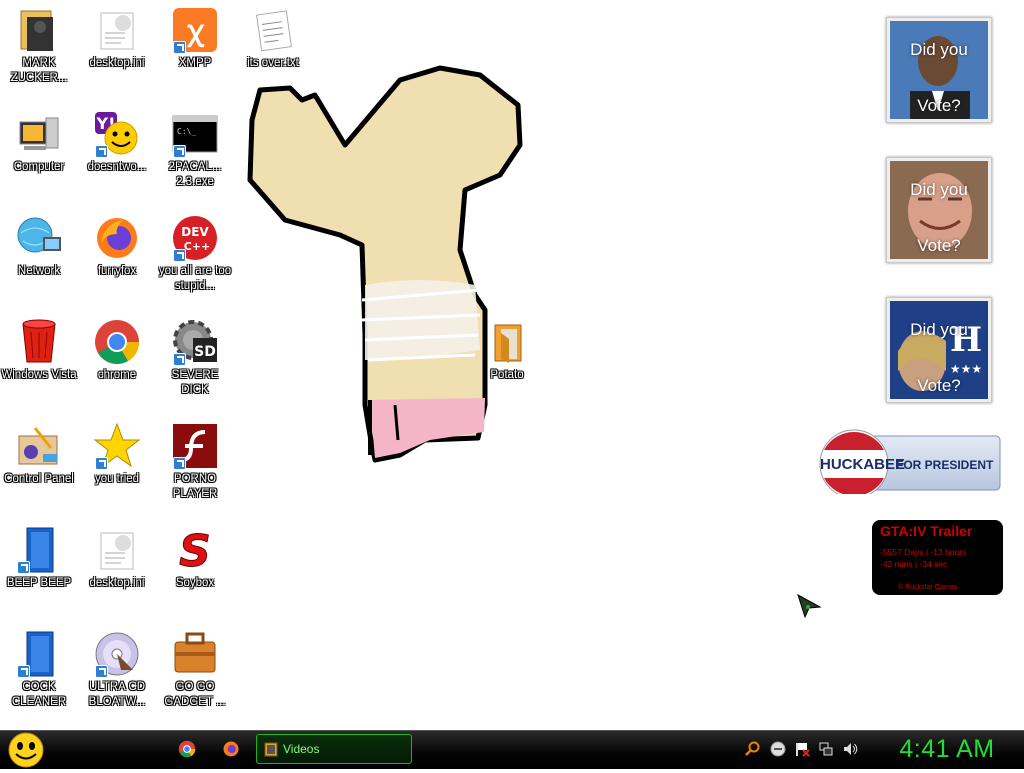 The image size is (1024, 773). What do you see at coordinates (914, 564) in the screenshot?
I see `gta-countdown-line2: -42 mins | -34 sec` at bounding box center [914, 564].